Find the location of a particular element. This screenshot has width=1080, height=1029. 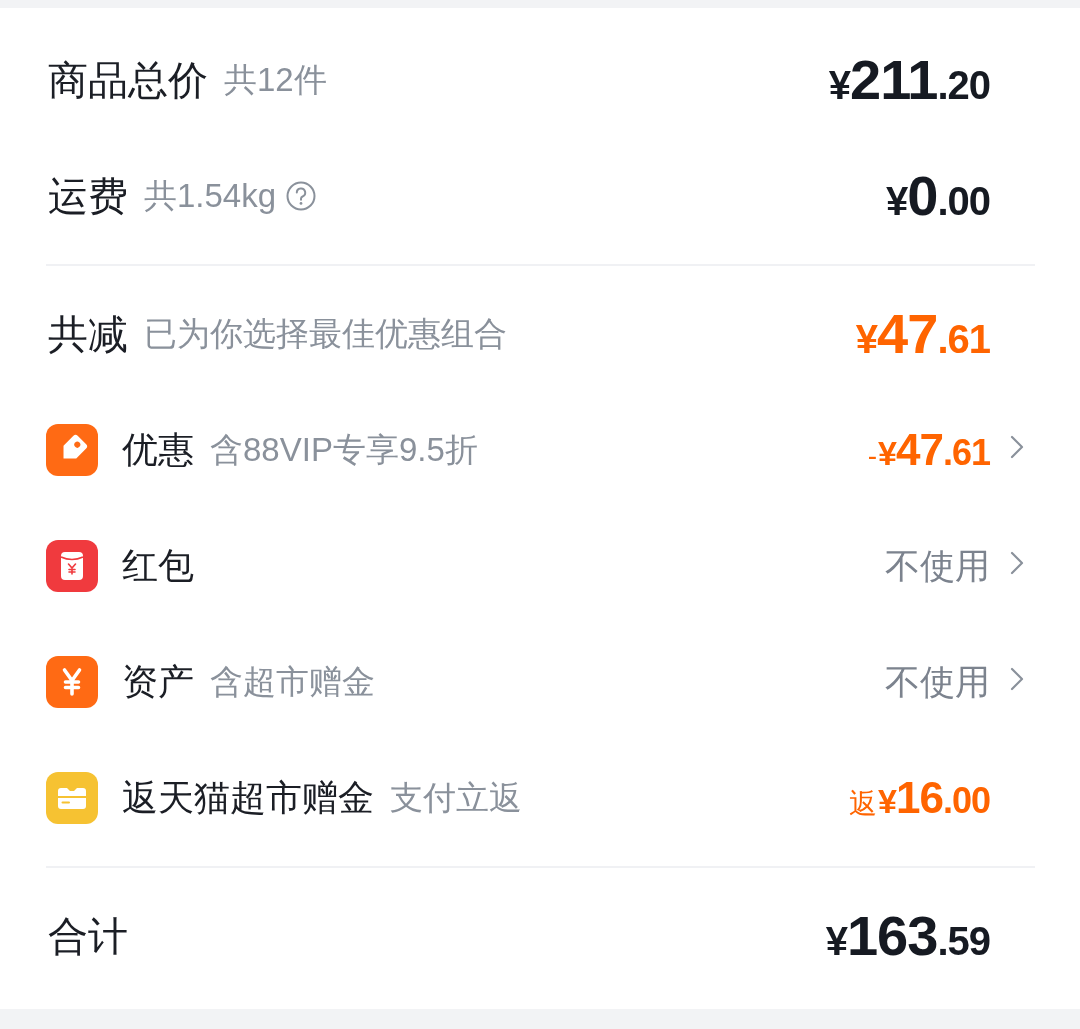

row-label: 红包 is located at coordinates (158, 566).